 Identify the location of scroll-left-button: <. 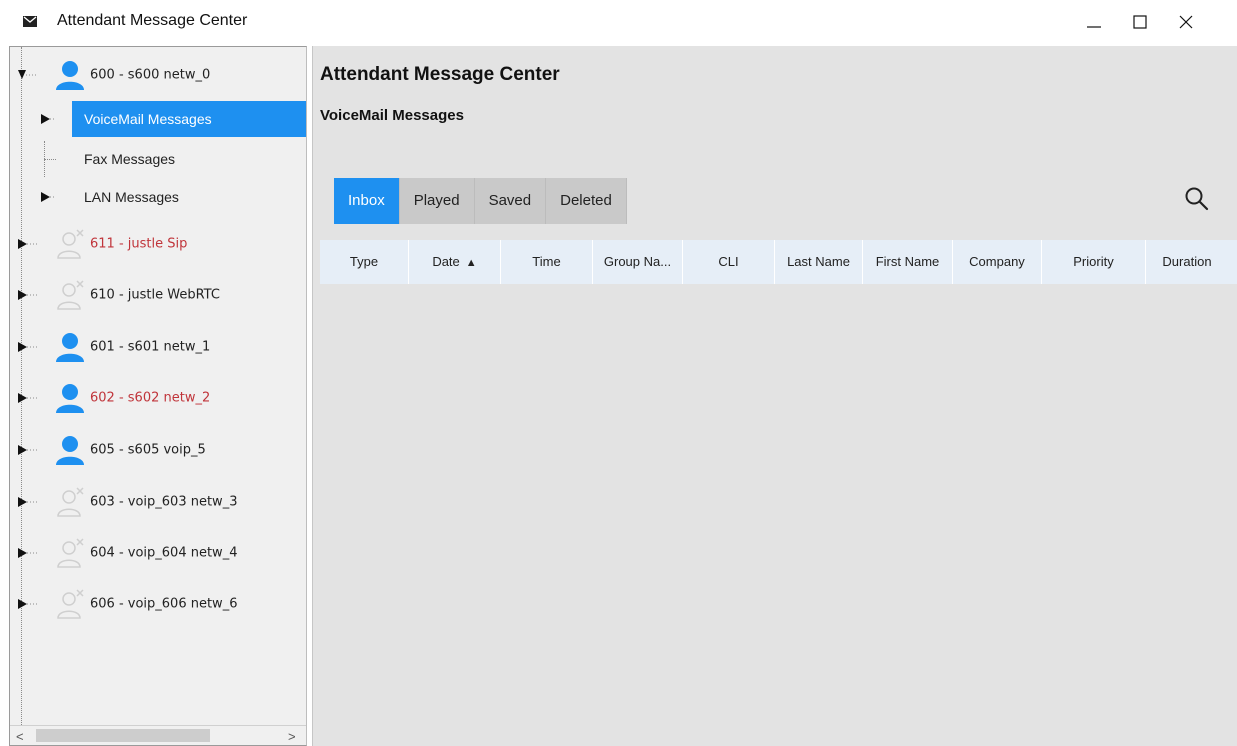
(20, 736).